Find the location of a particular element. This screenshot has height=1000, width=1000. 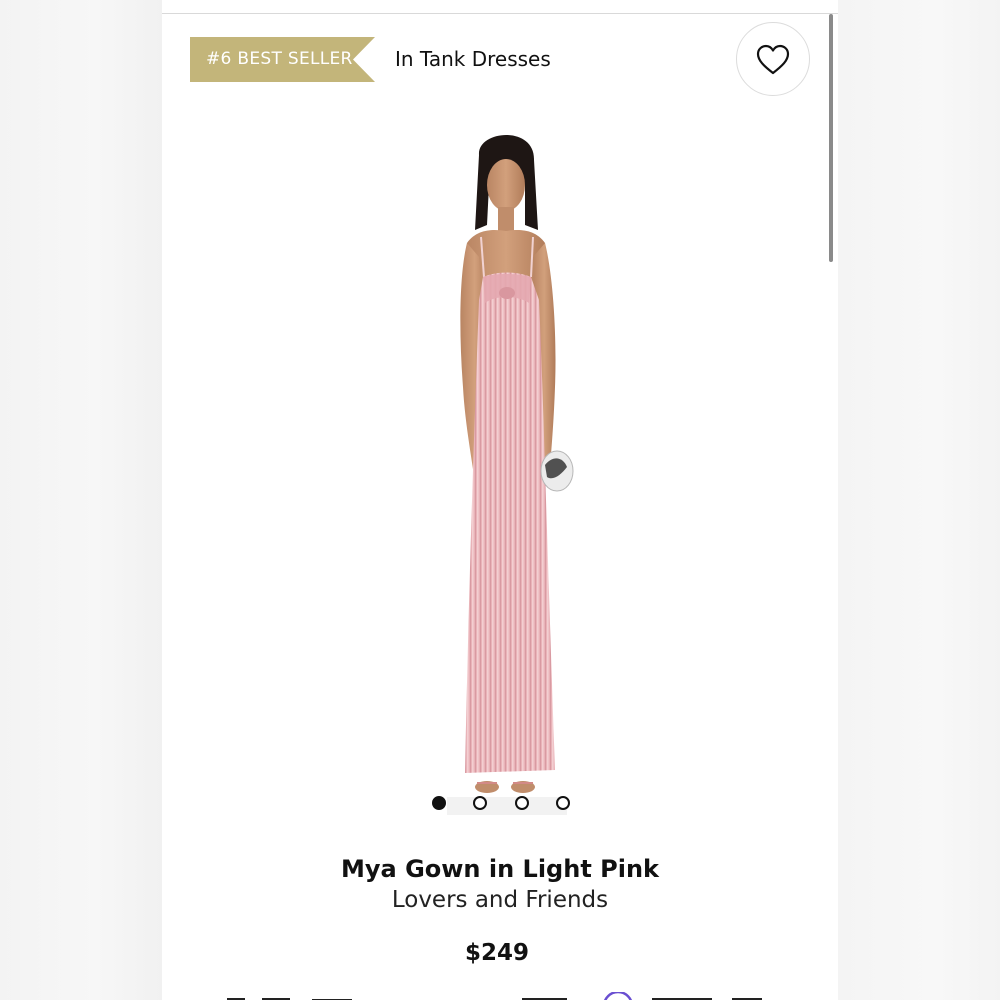

best-seller-badge: #6 BEST SELLER is located at coordinates (282, 59).